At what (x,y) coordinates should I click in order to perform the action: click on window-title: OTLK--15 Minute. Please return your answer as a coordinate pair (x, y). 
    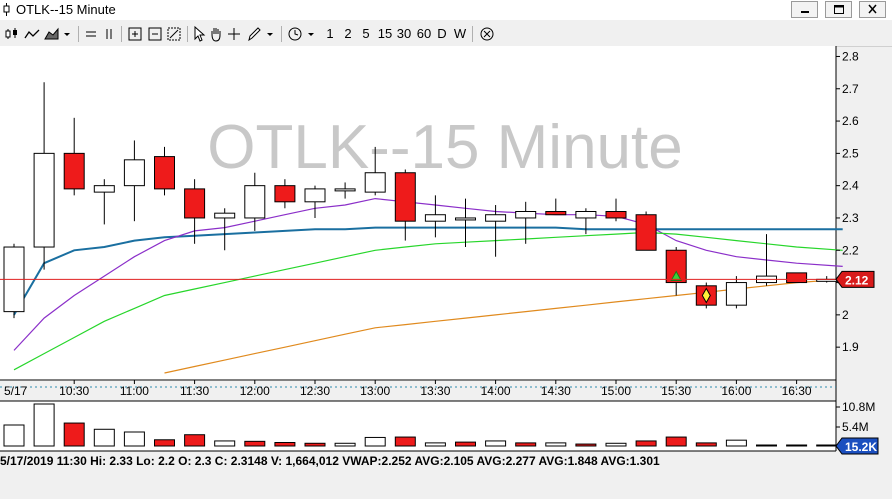
    Looking at the image, I should click on (66, 9).